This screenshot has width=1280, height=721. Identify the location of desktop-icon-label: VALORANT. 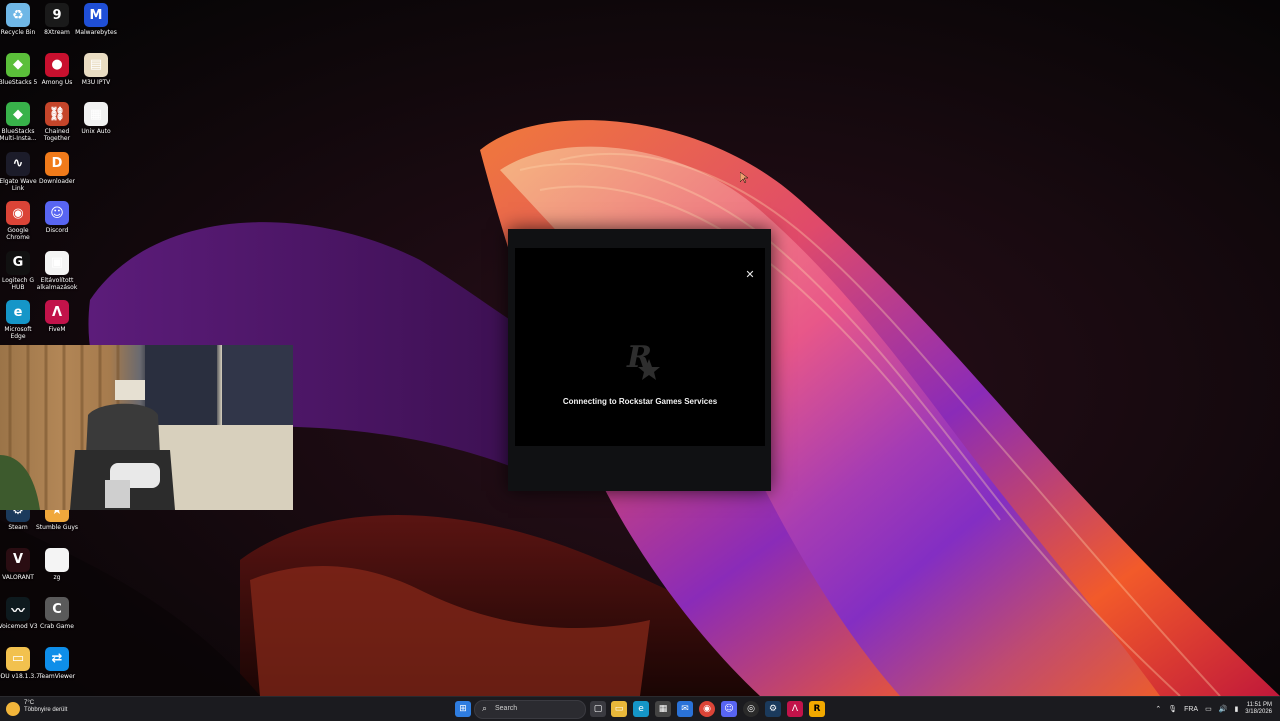
(18, 577).